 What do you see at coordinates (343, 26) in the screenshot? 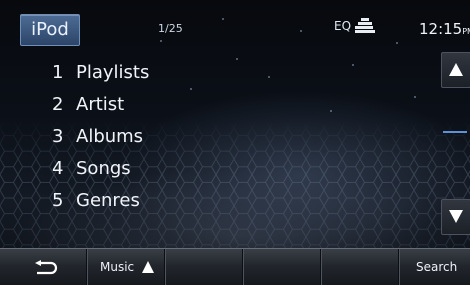
I see `eq-label: EQ` at bounding box center [343, 26].